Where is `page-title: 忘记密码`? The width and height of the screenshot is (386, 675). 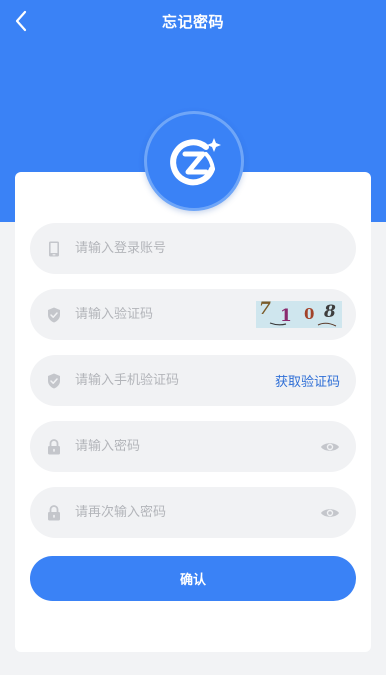 page-title: 忘记密码 is located at coordinates (192, 22).